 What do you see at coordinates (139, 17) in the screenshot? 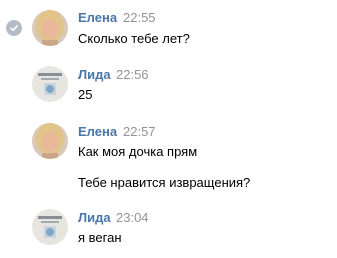
I see `message-time: 22:55` at bounding box center [139, 17].